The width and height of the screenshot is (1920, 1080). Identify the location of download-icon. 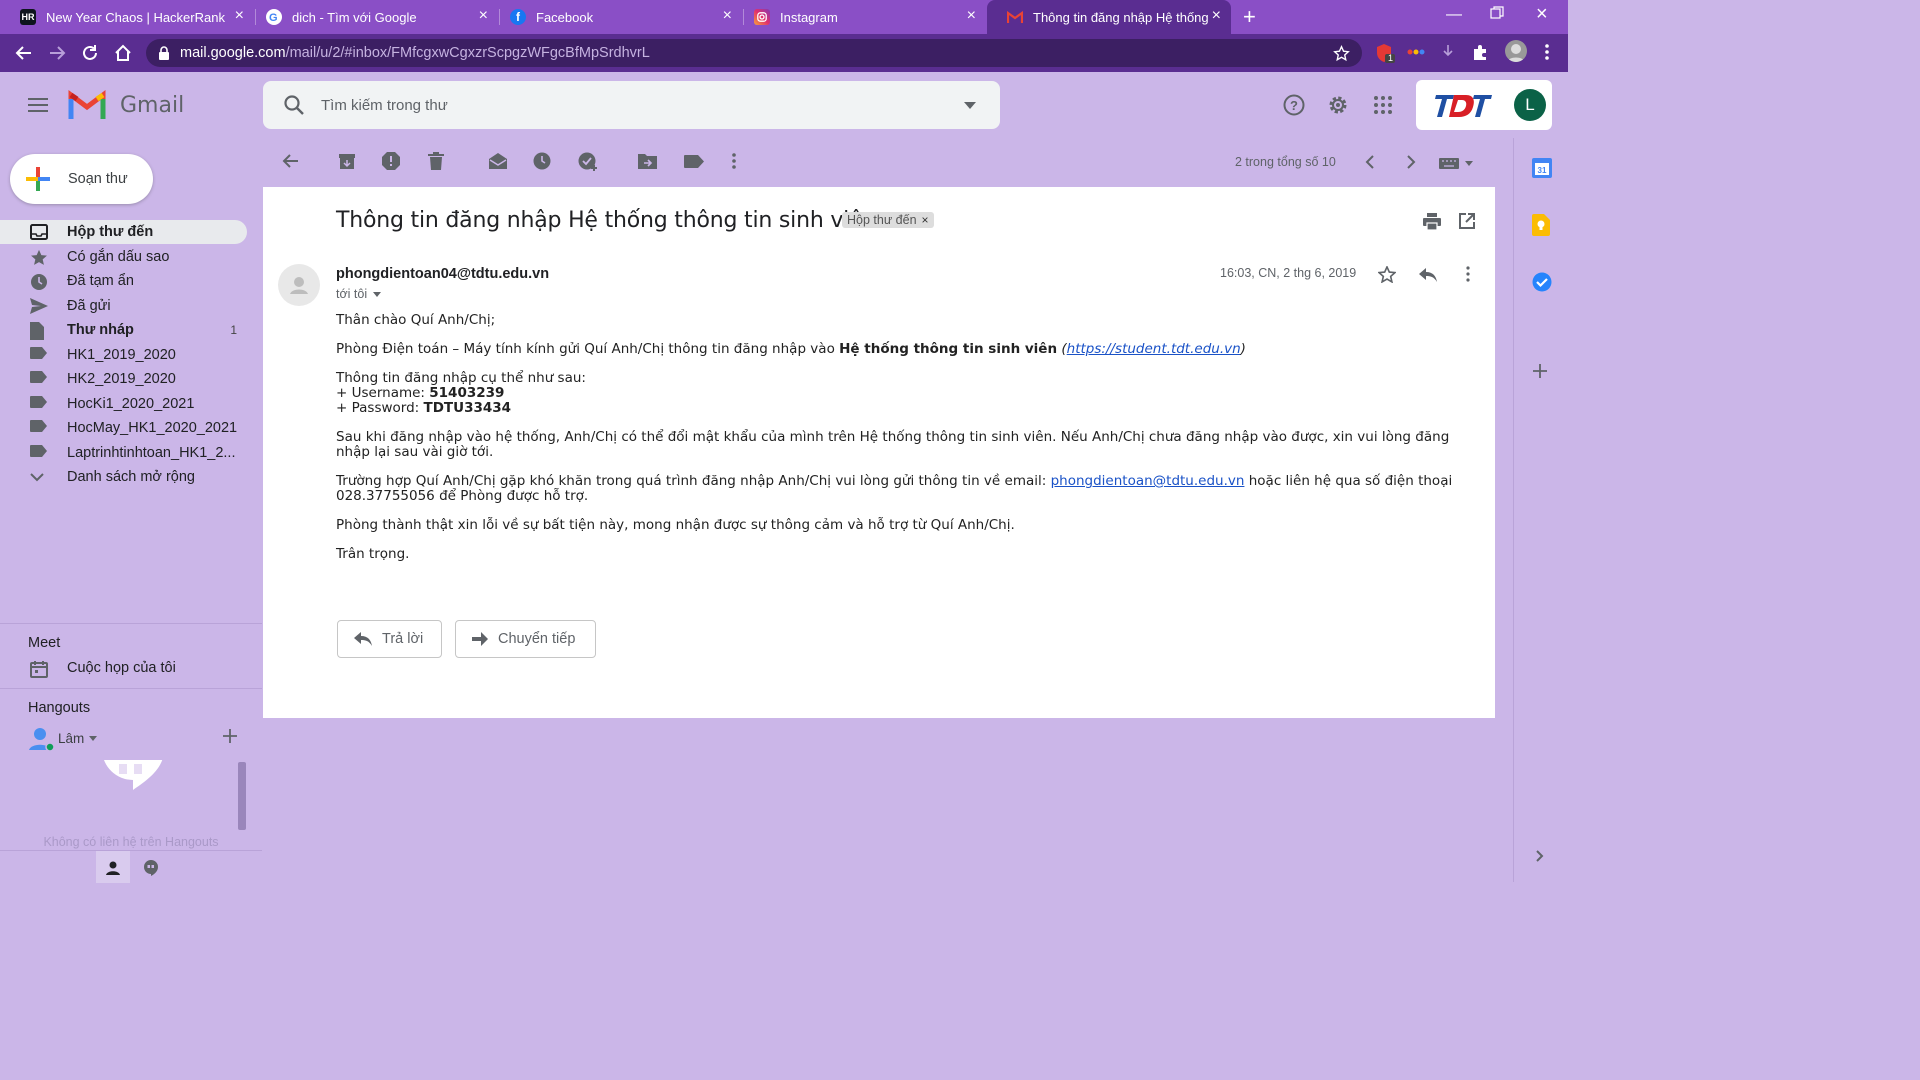
(1448, 52).